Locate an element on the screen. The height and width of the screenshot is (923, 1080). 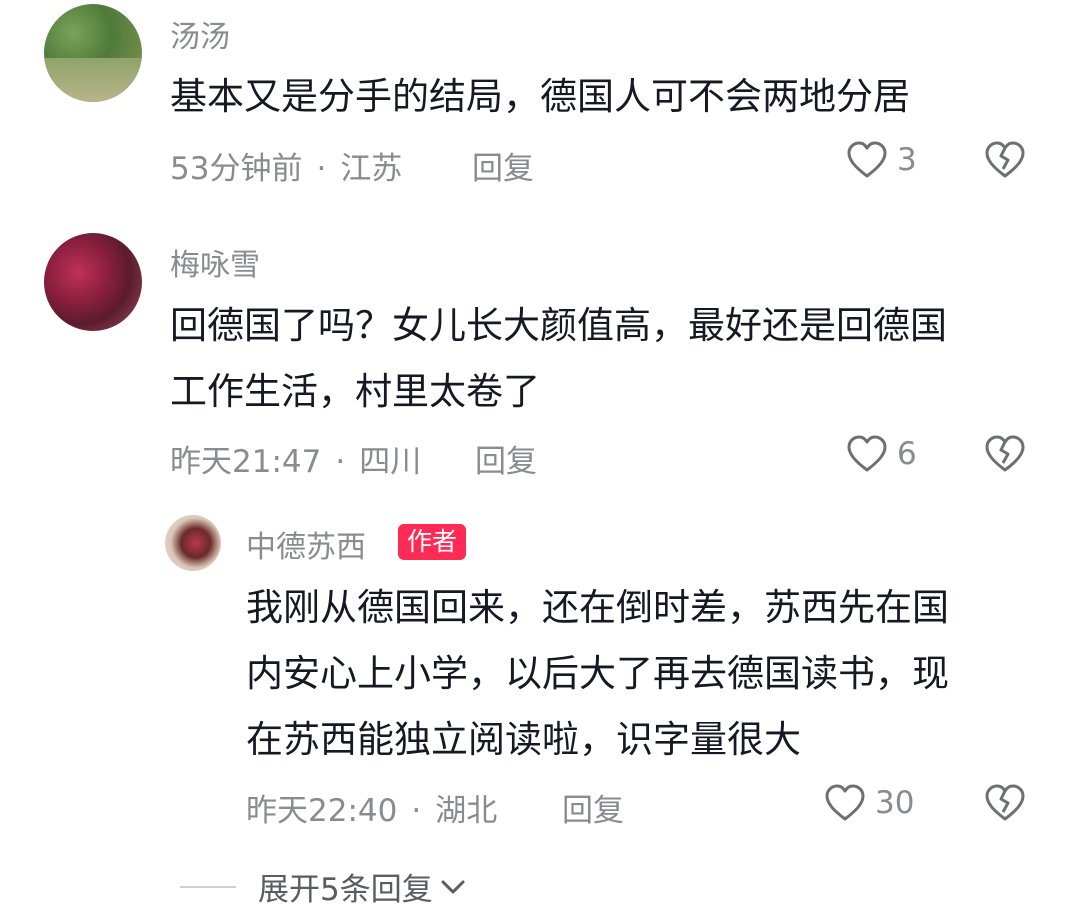
broken-heart-icon is located at coordinates (1005, 802).